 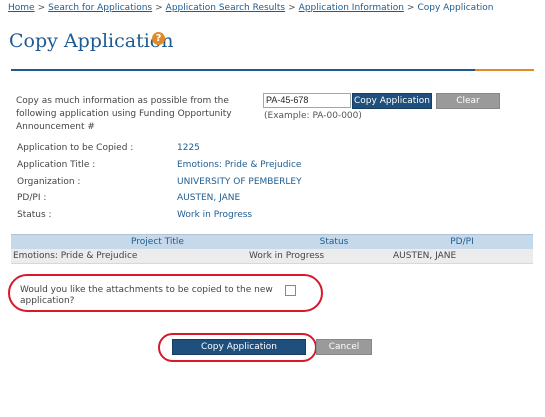 I want to click on detail-value-organization: UNIVERSITY OF PEMBERLEY, so click(x=239, y=182).